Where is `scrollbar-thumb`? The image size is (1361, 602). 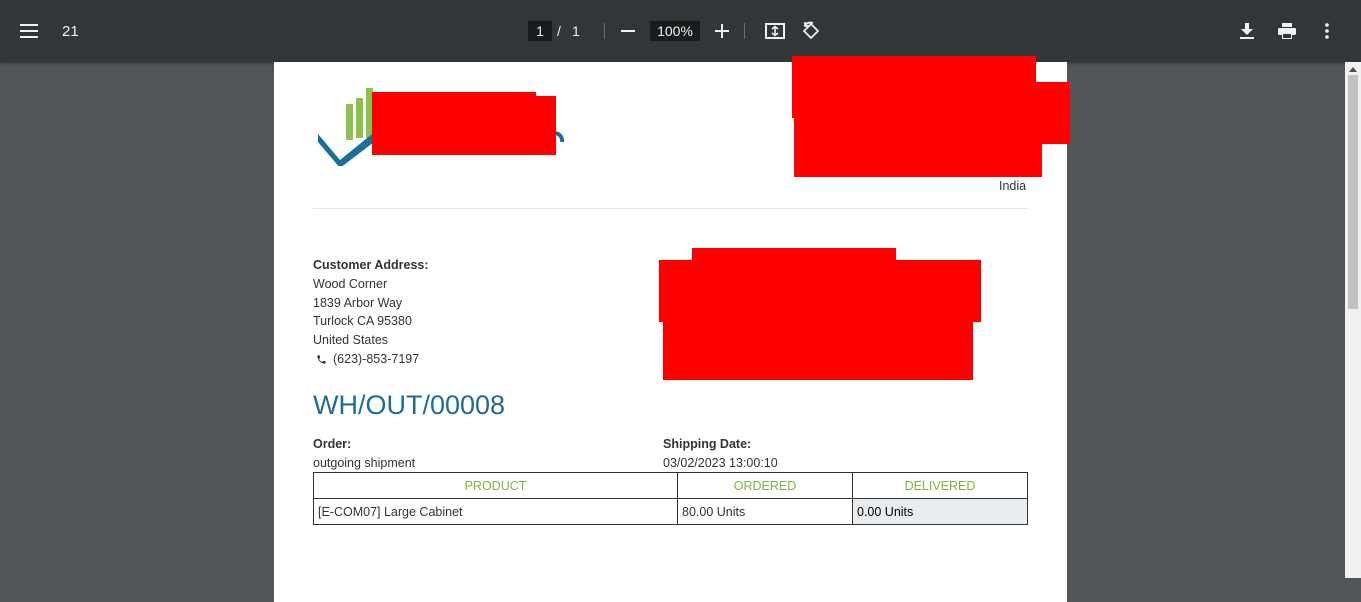 scrollbar-thumb is located at coordinates (1353, 192).